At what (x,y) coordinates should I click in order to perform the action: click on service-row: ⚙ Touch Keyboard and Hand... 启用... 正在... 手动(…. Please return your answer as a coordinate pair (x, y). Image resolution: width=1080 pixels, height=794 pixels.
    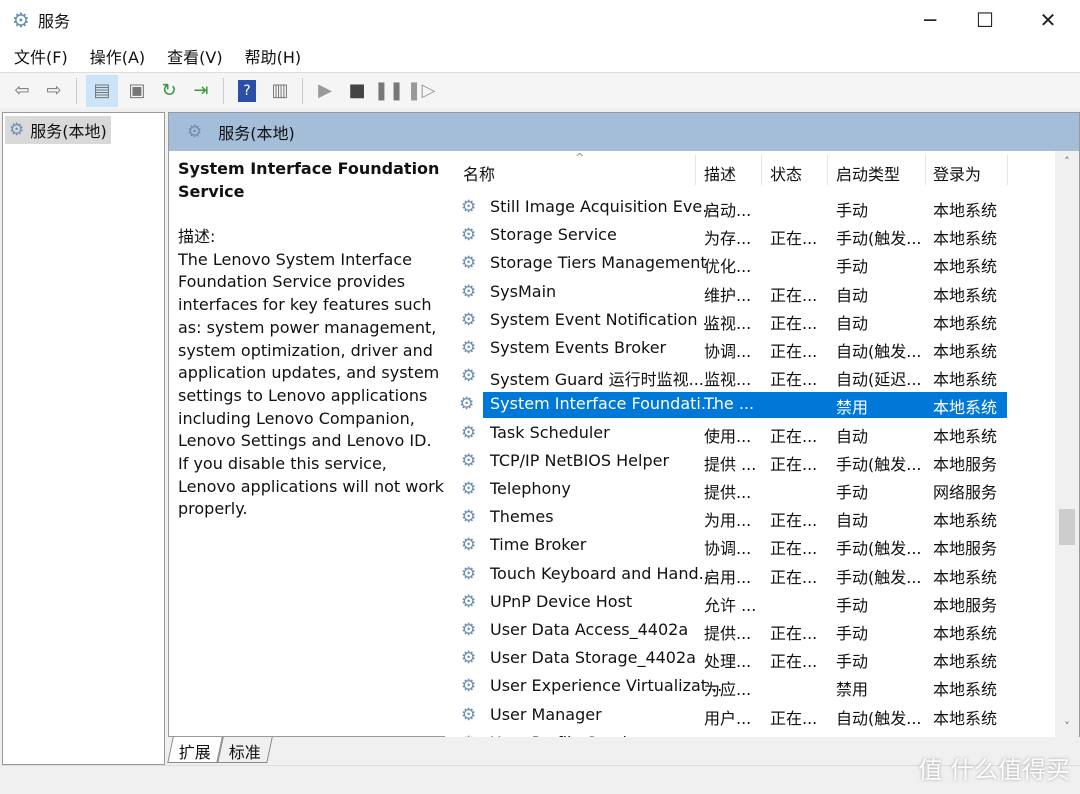
    Looking at the image, I should click on (733, 575).